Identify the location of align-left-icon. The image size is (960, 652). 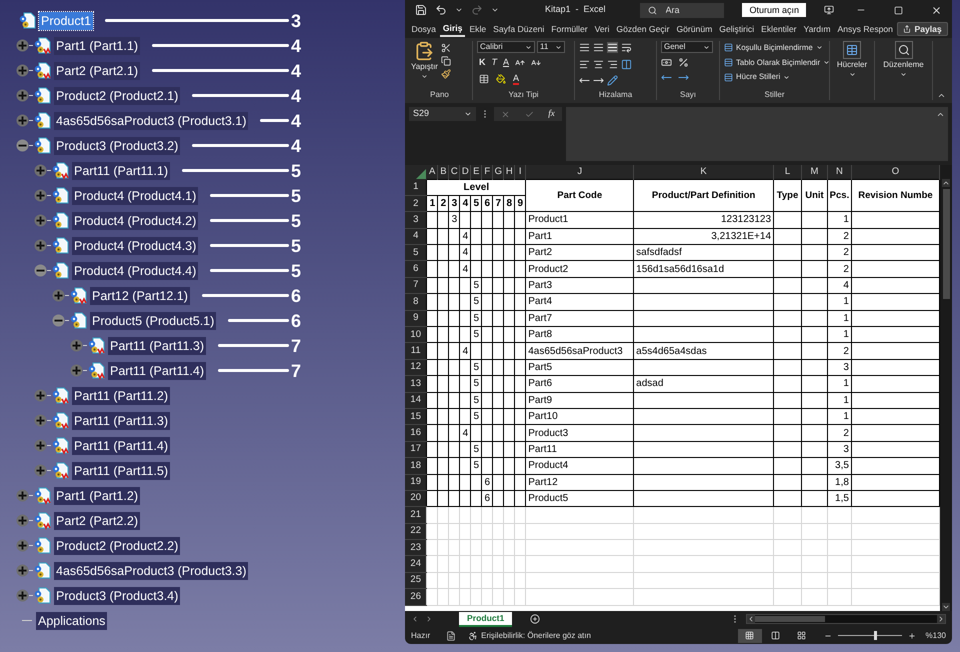
(584, 64).